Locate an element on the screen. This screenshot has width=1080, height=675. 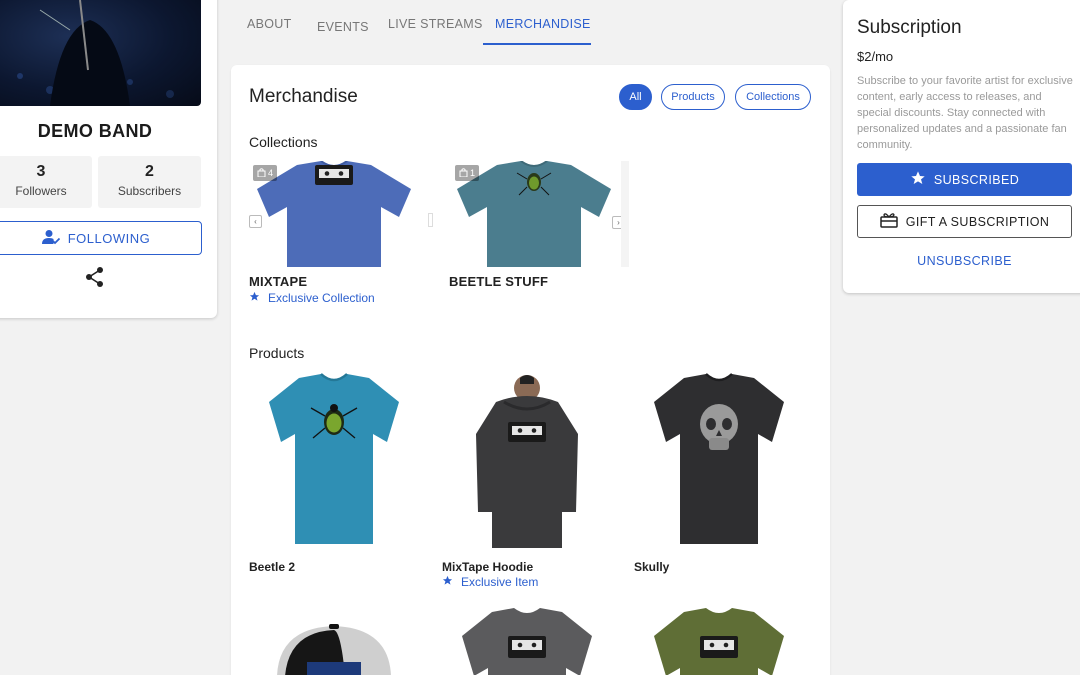
merchandise-title: Merchandise is located at coordinates (303, 96).